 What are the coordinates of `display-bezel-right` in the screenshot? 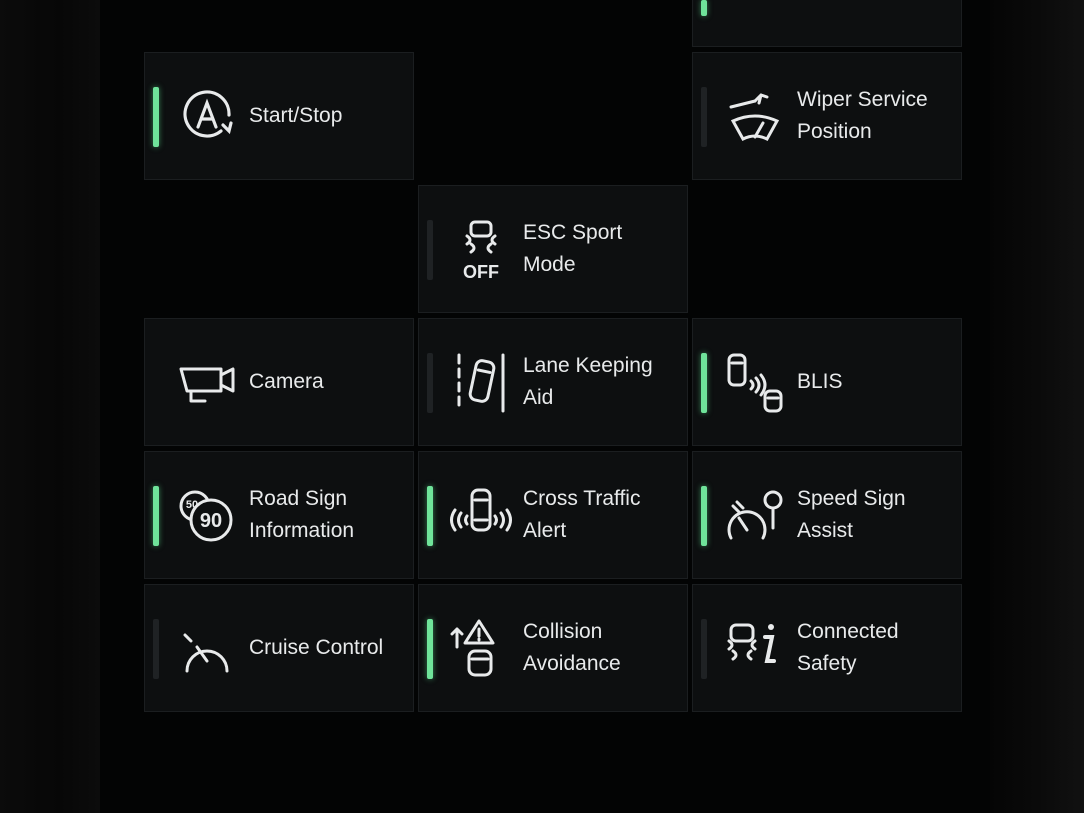 It's located at (1037, 406).